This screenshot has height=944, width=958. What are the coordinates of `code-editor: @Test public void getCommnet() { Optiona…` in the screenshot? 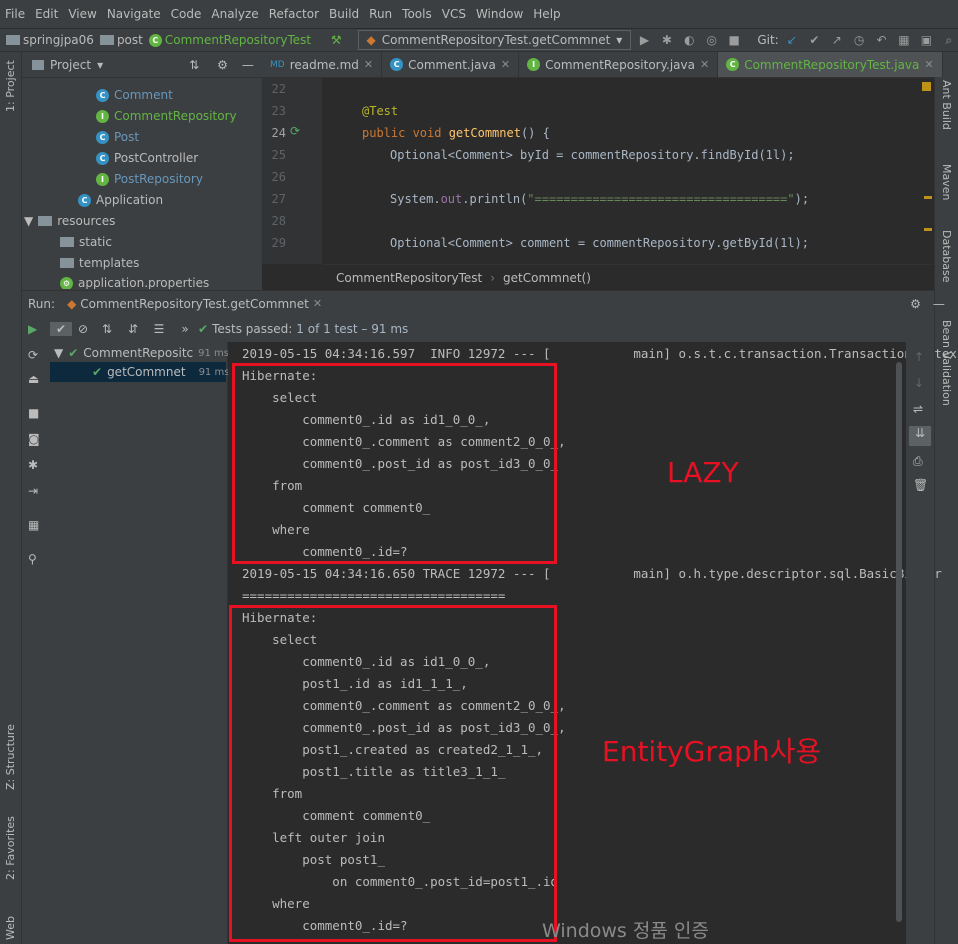 It's located at (628, 171).